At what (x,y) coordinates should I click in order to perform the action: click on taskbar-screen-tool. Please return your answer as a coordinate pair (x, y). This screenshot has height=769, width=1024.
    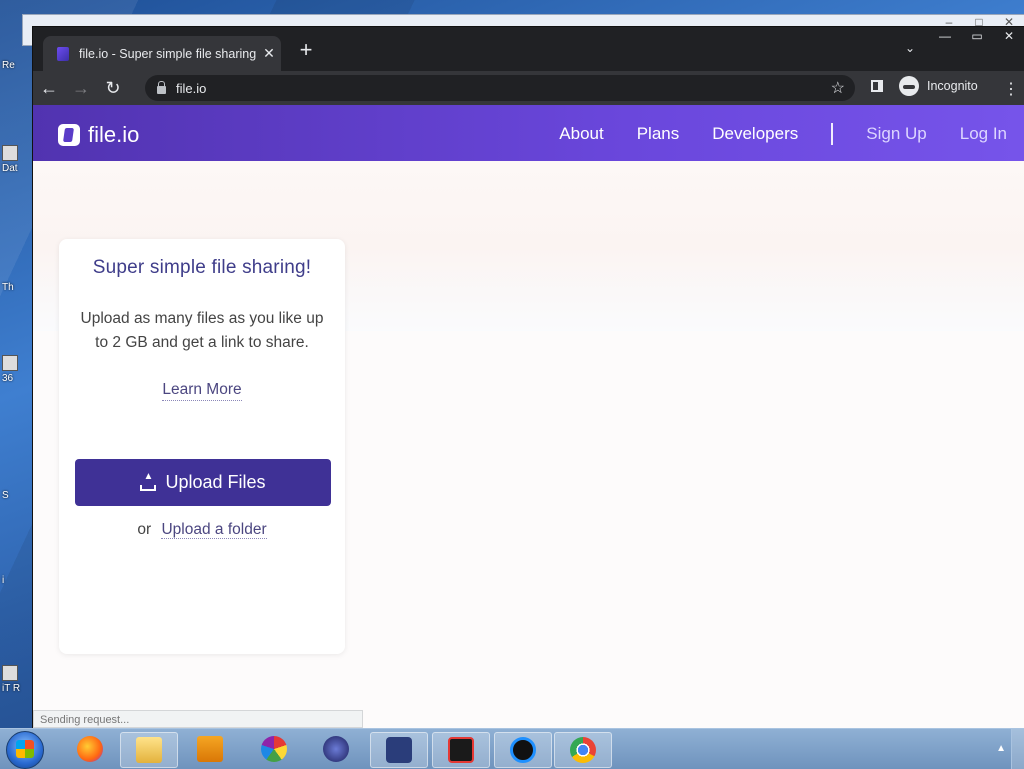
    Looking at the image, I should click on (399, 750).